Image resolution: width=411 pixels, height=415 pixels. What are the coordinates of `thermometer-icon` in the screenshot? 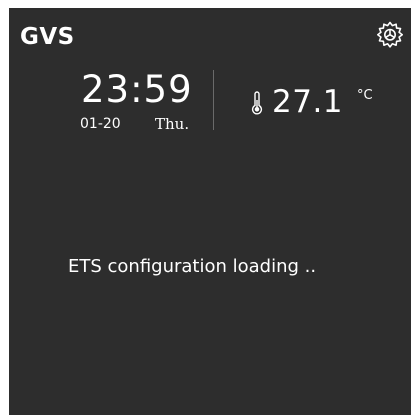 It's located at (257, 103).